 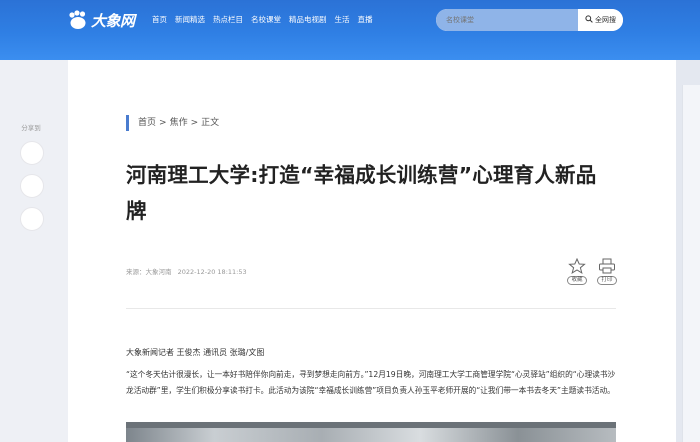 I want to click on print-button: 打印, so click(x=607, y=271).